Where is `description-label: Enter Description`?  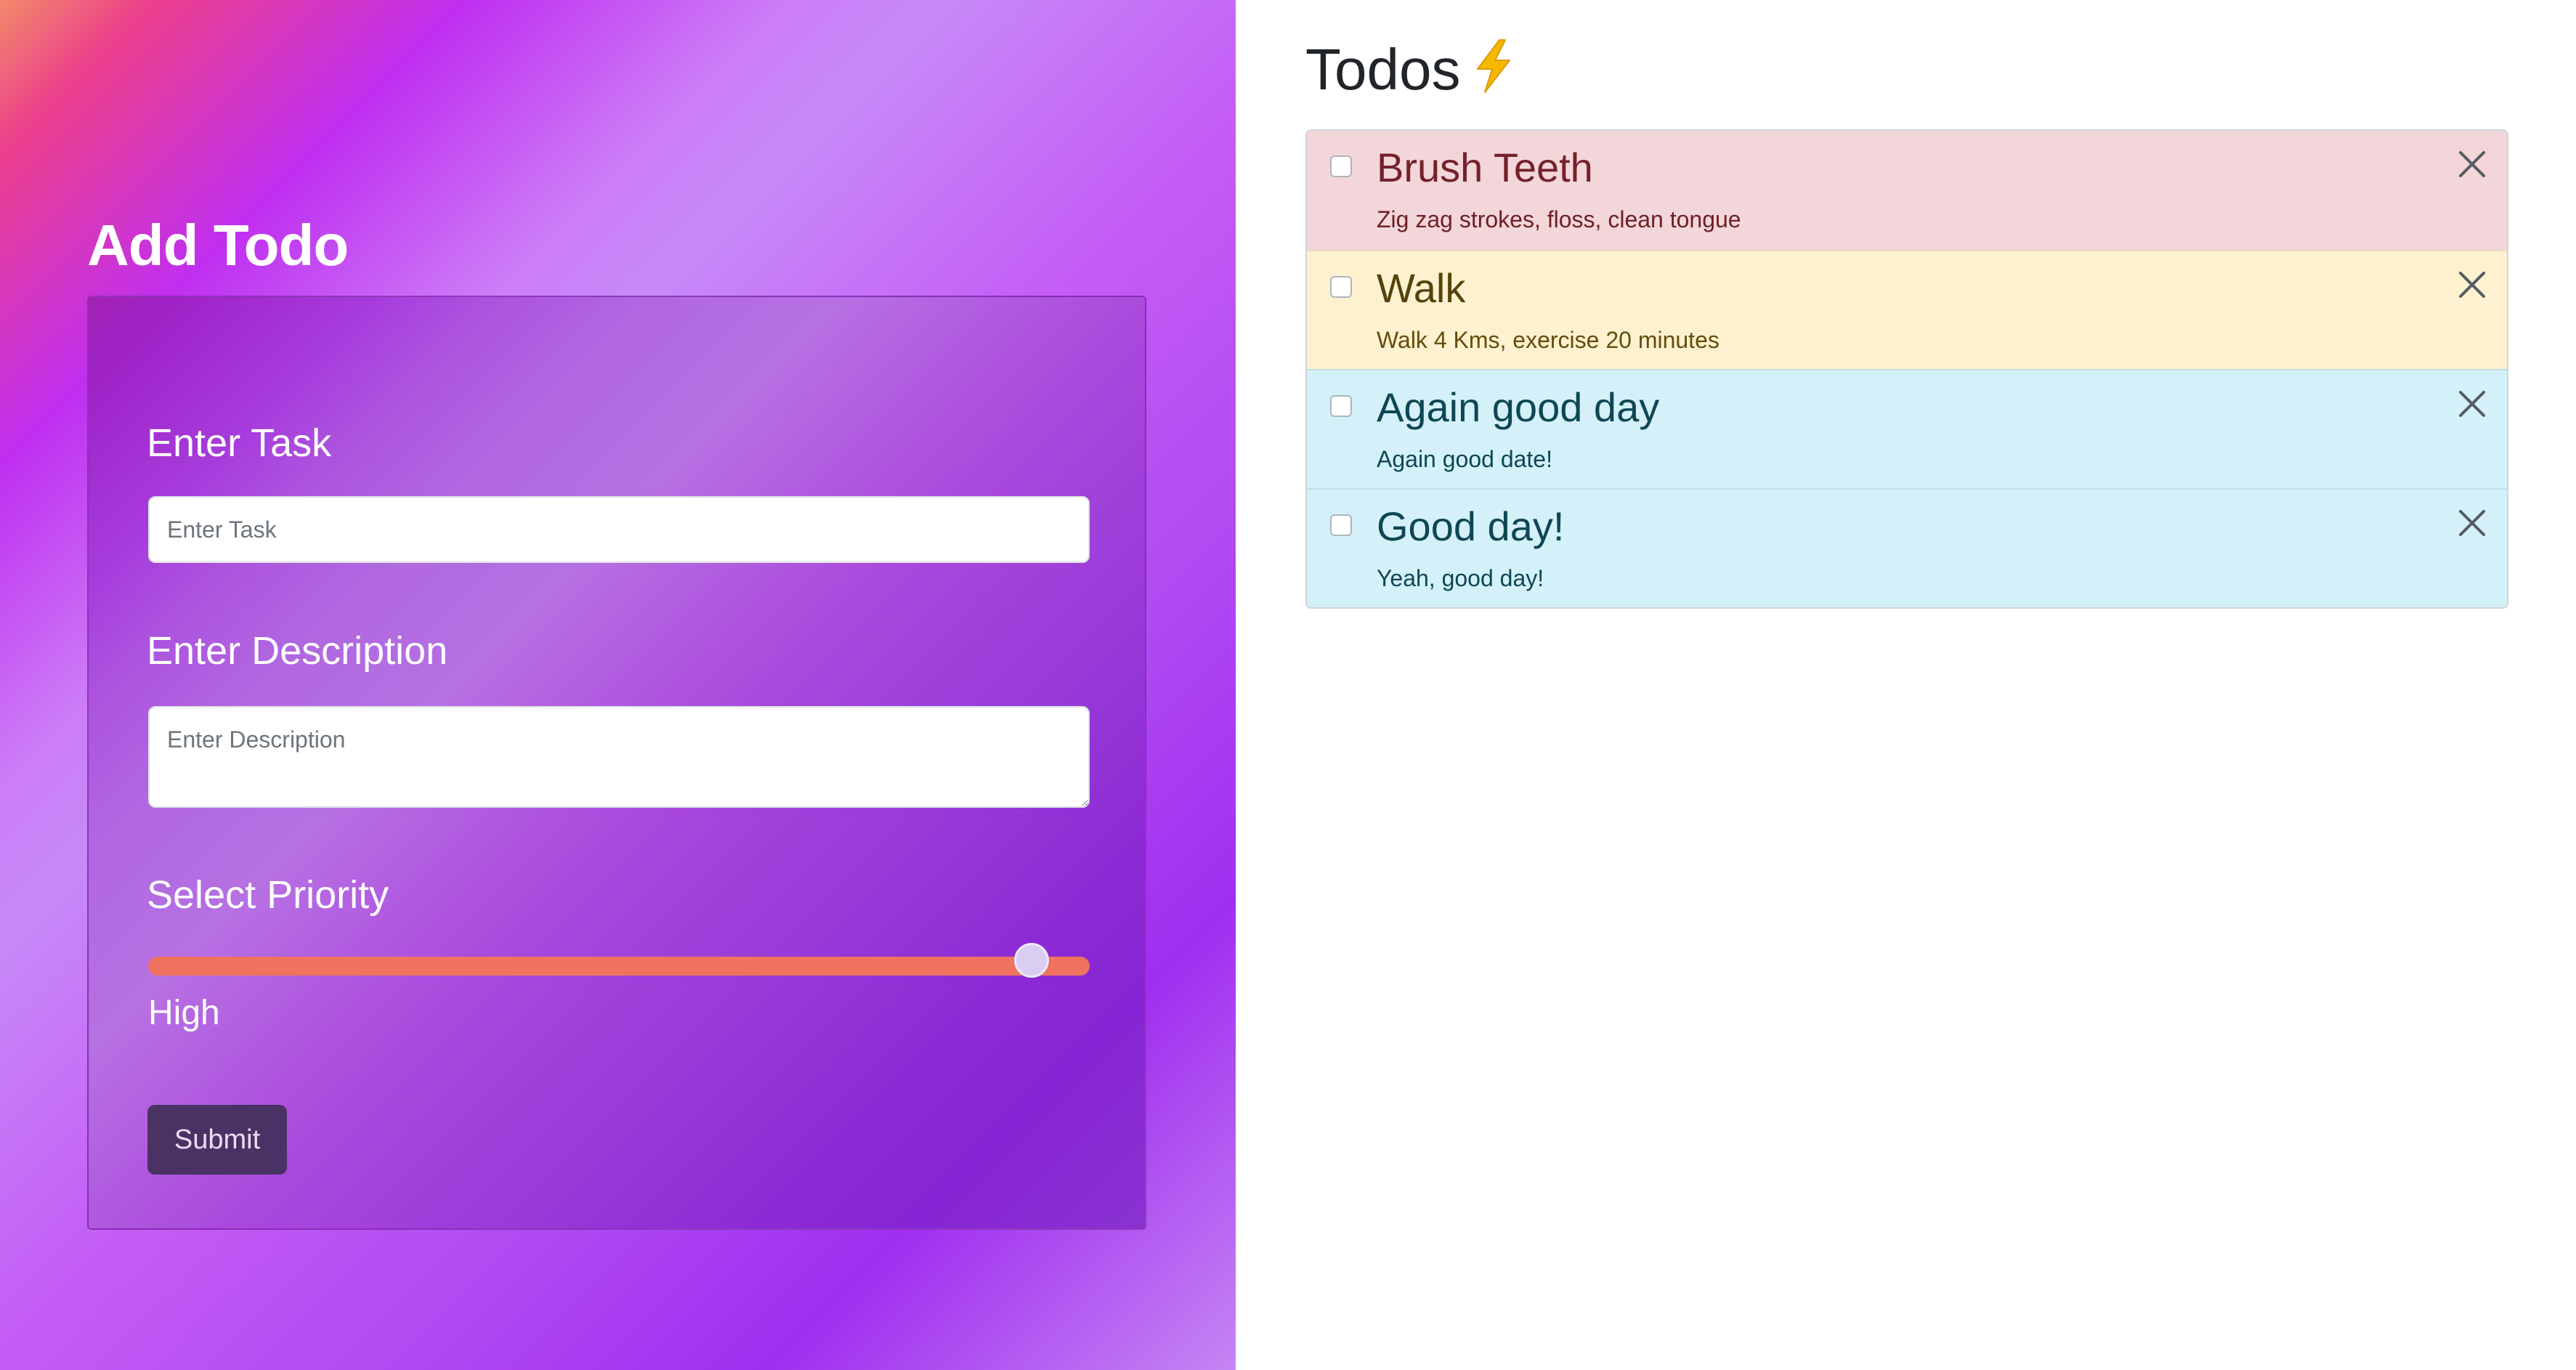 description-label: Enter Description is located at coordinates (297, 651).